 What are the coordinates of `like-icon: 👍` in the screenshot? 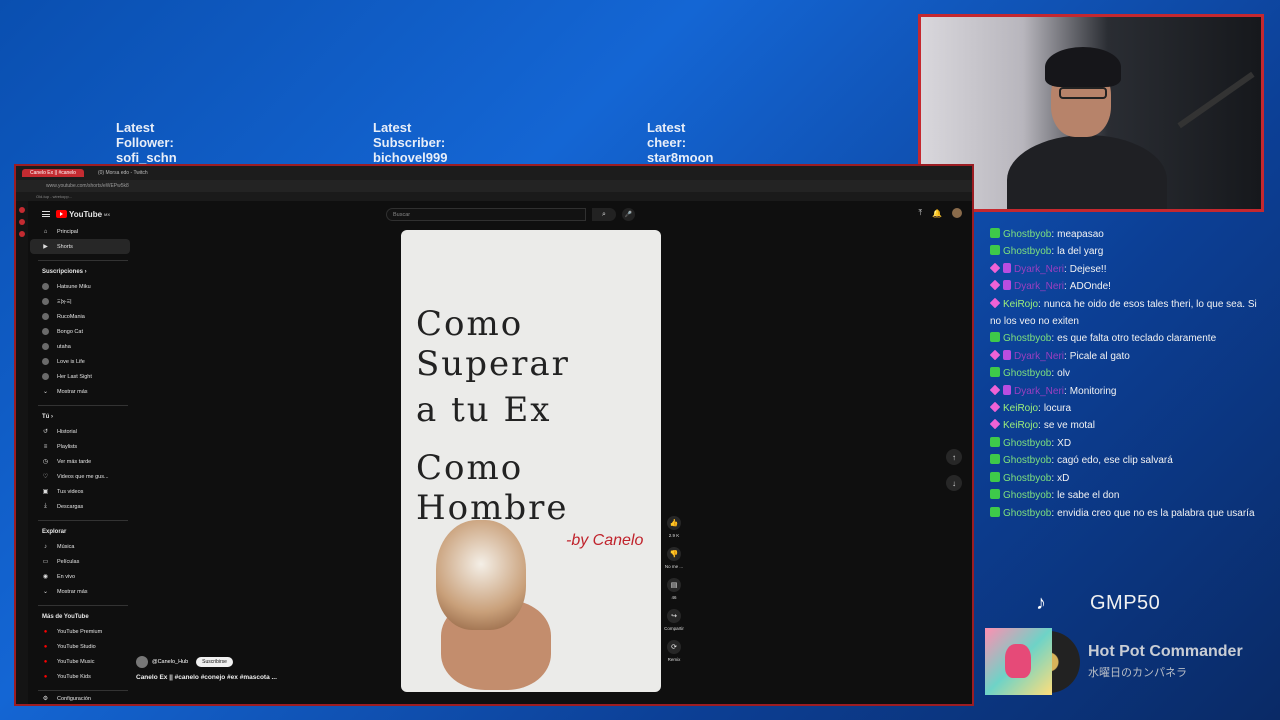 It's located at (674, 523).